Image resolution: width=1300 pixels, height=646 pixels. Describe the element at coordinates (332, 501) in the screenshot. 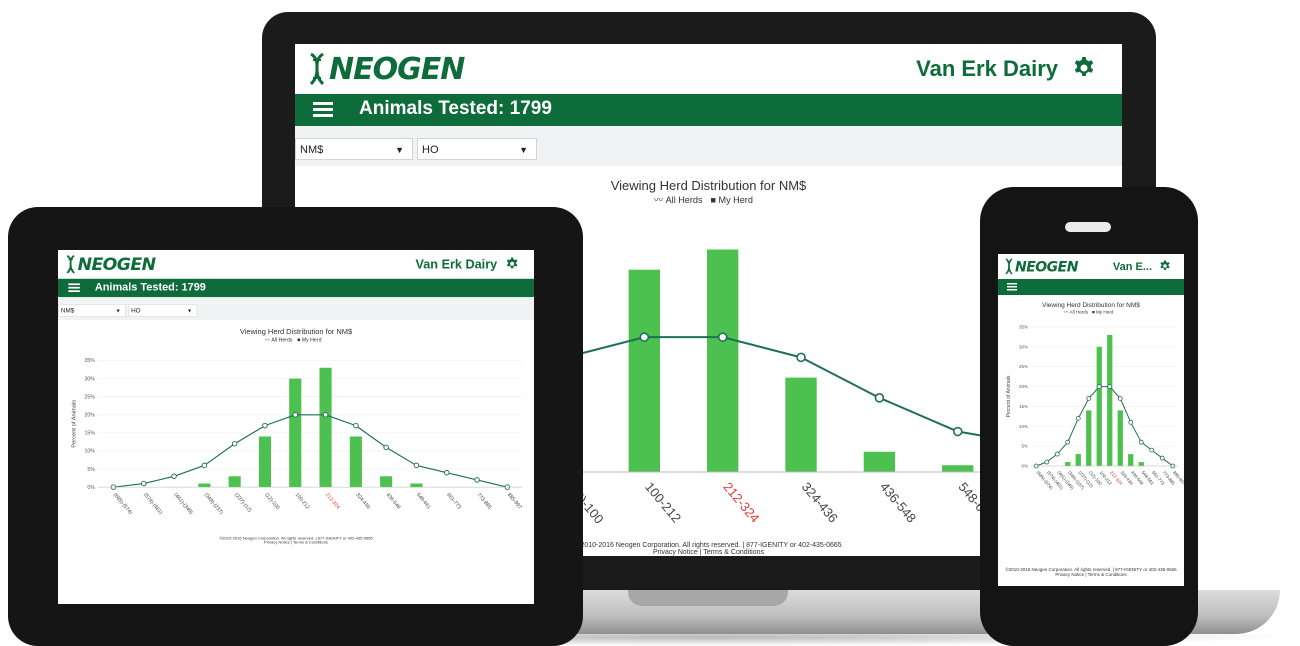

I see `x-tick-label: 212-324` at that location.